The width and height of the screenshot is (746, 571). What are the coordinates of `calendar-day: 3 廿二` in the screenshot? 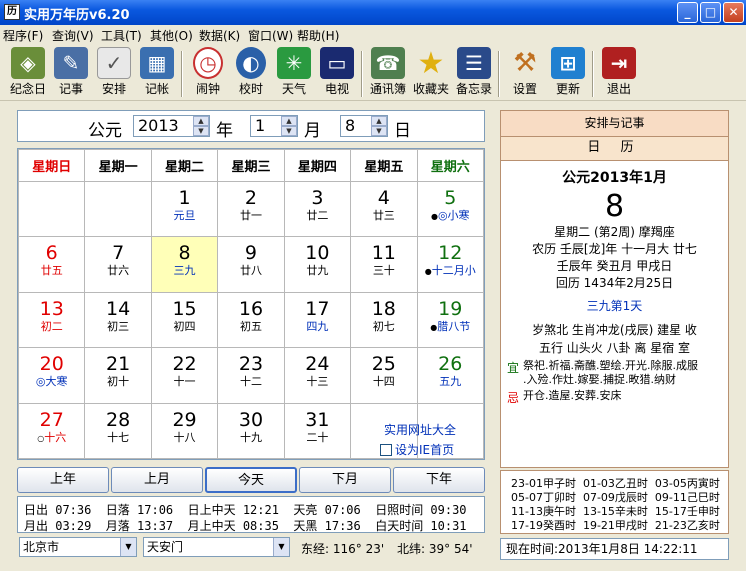 It's located at (317, 209).